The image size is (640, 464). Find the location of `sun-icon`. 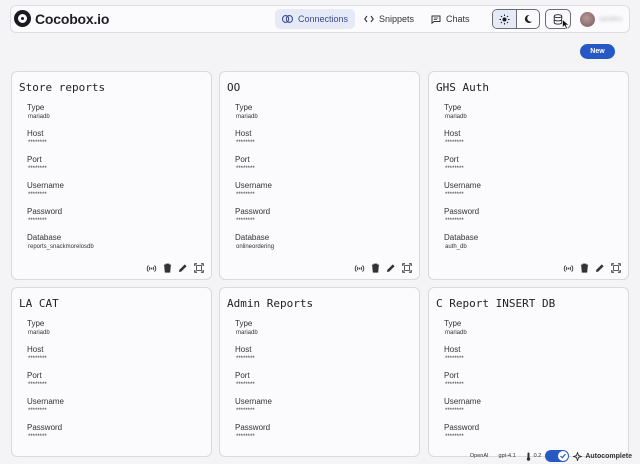

sun-icon is located at coordinates (504, 19).